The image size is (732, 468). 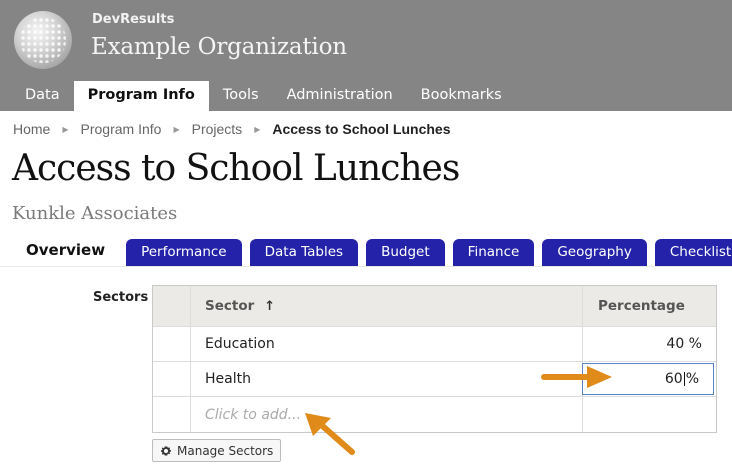 I want to click on arrow-up-icon: ↑, so click(x=270, y=306).